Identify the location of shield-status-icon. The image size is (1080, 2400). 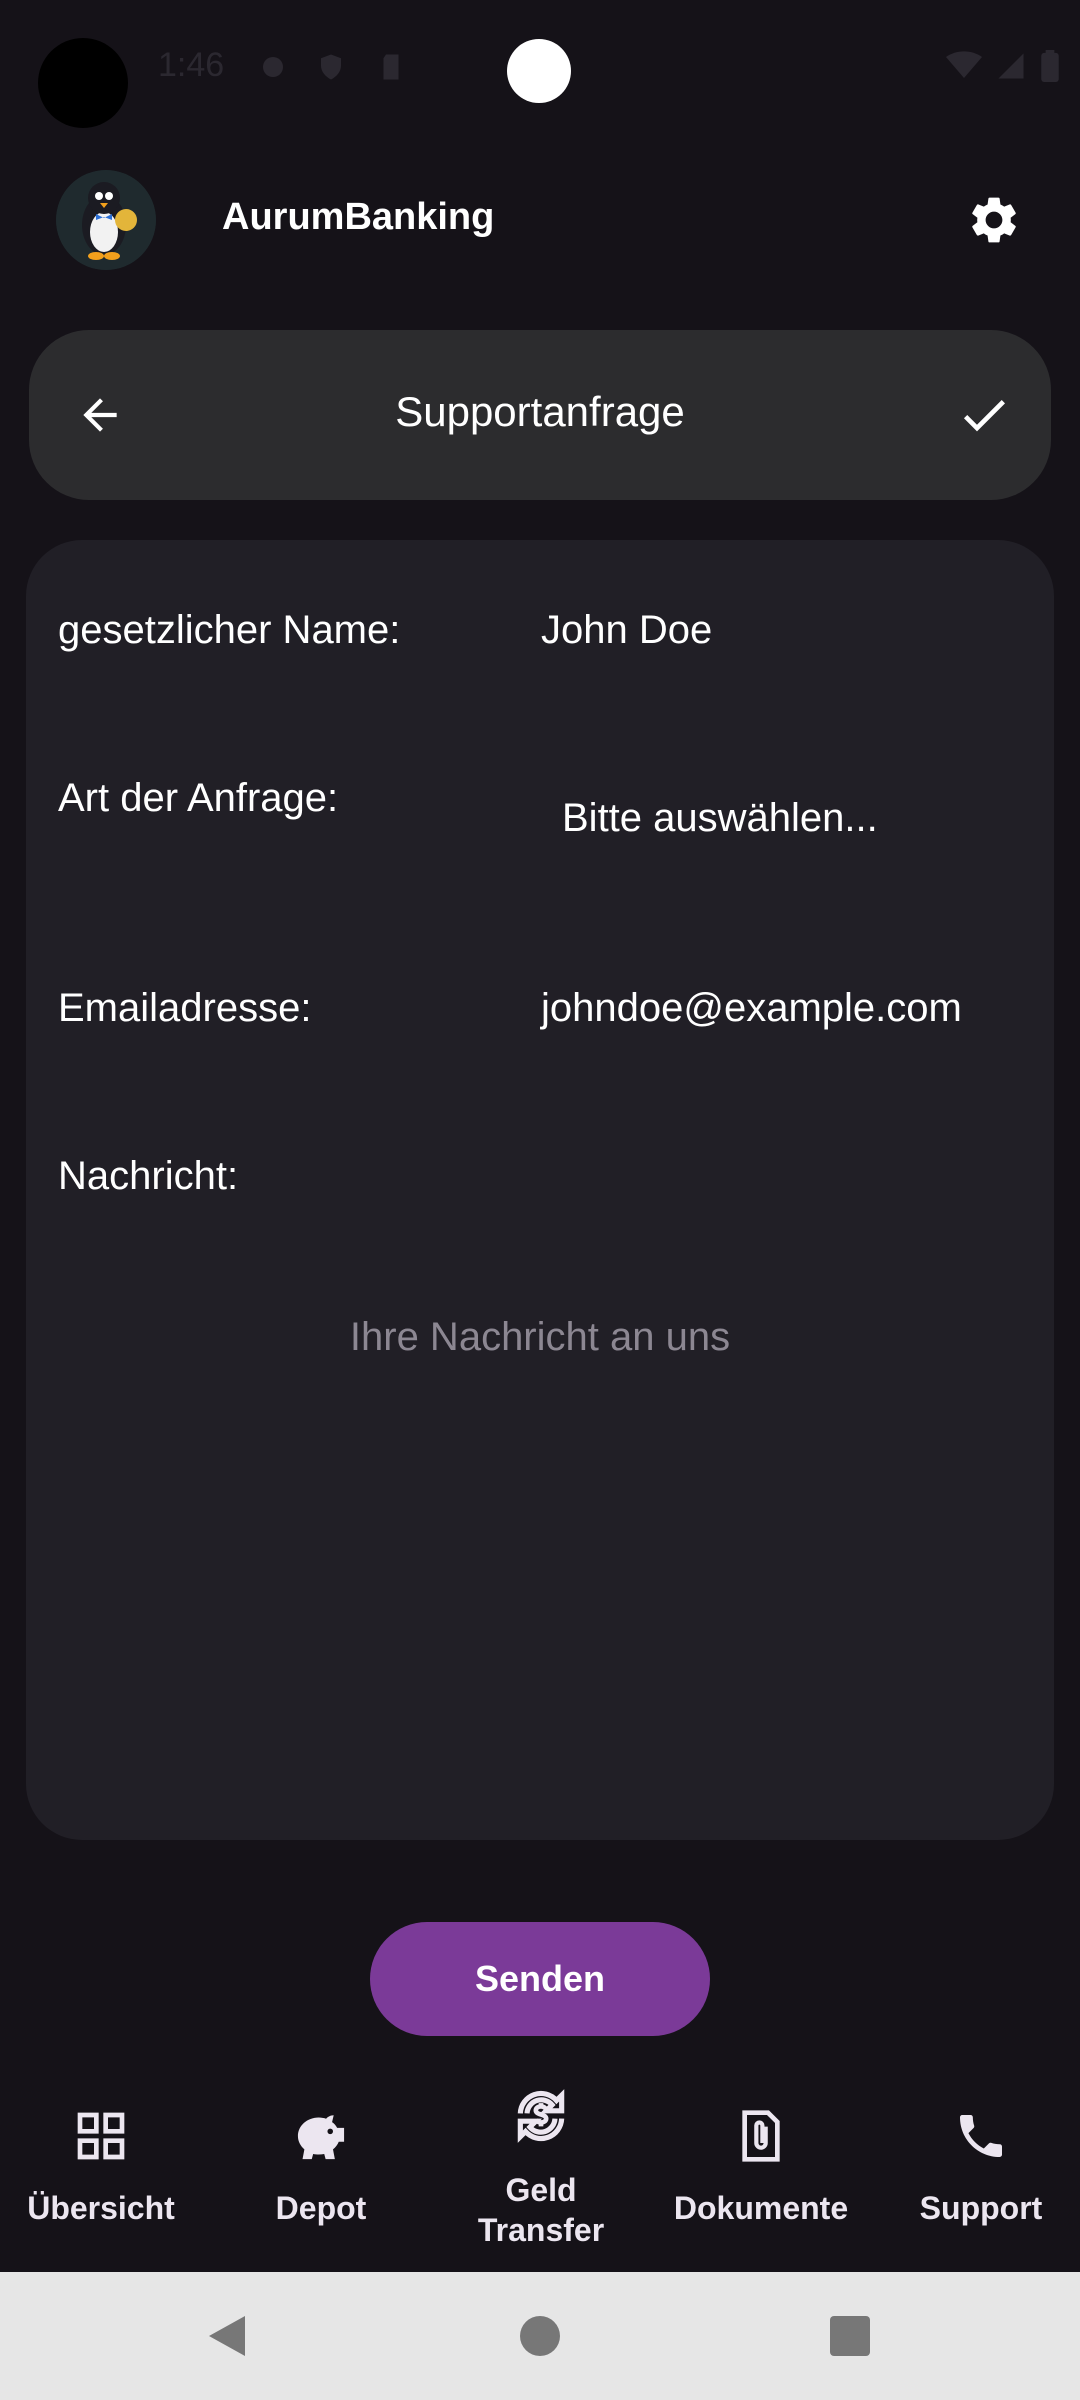
(331, 67).